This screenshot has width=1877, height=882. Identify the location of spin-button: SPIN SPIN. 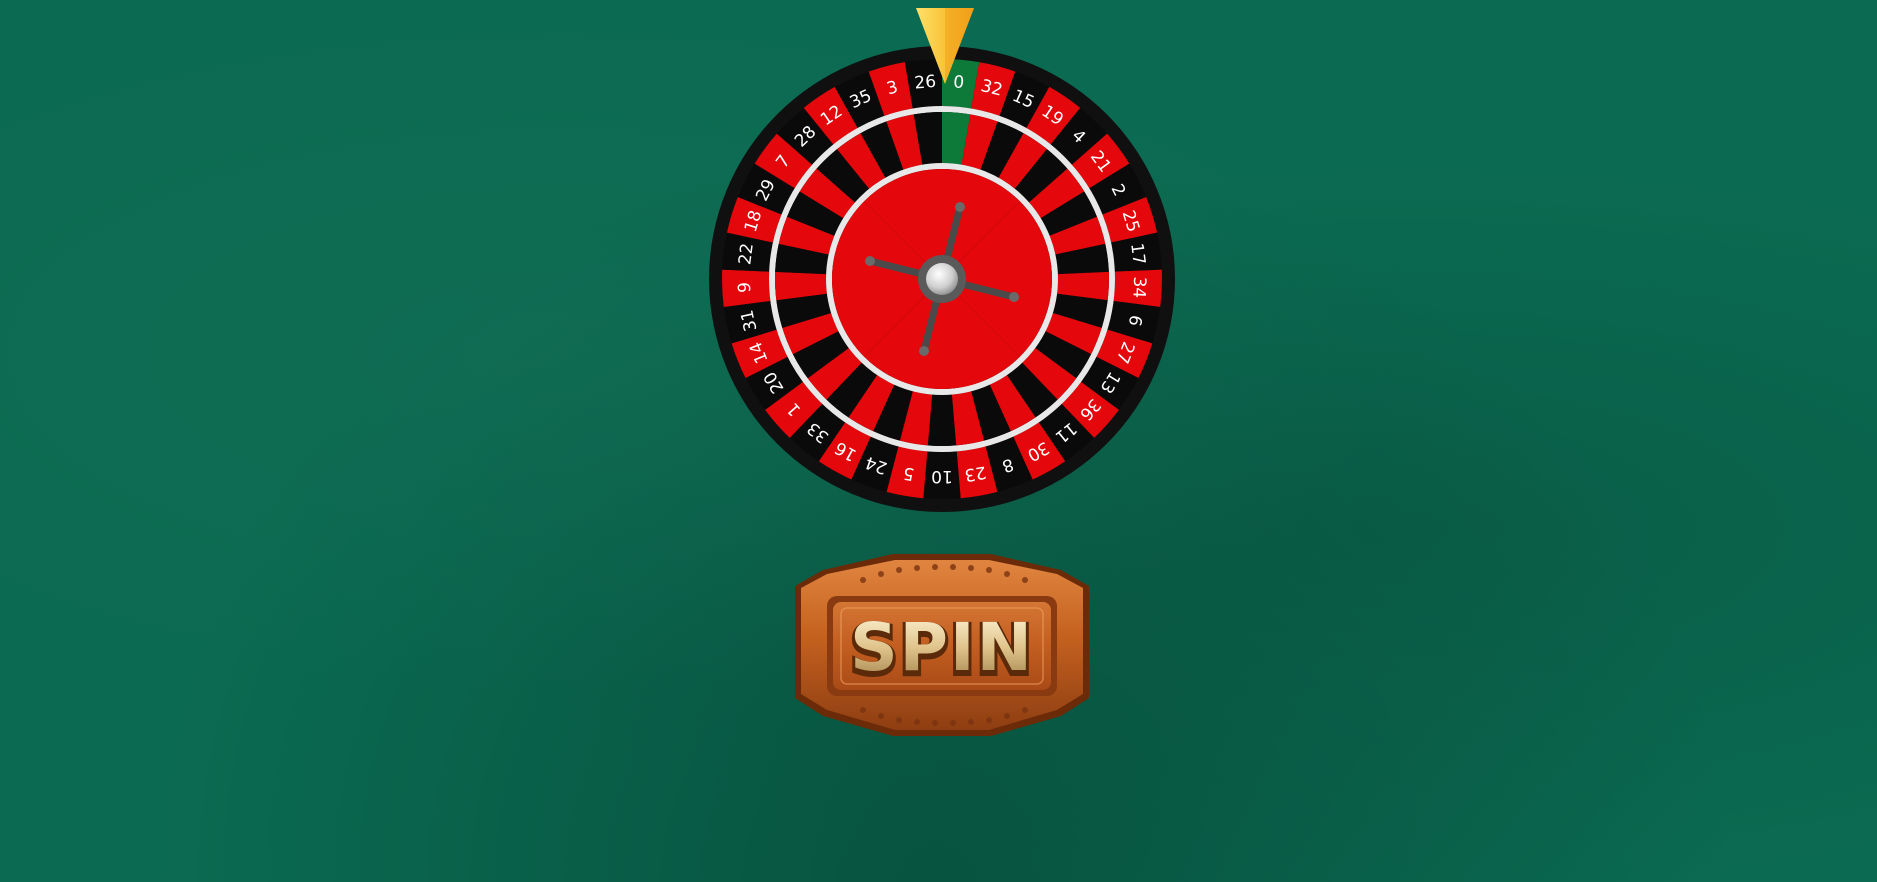
(942, 645).